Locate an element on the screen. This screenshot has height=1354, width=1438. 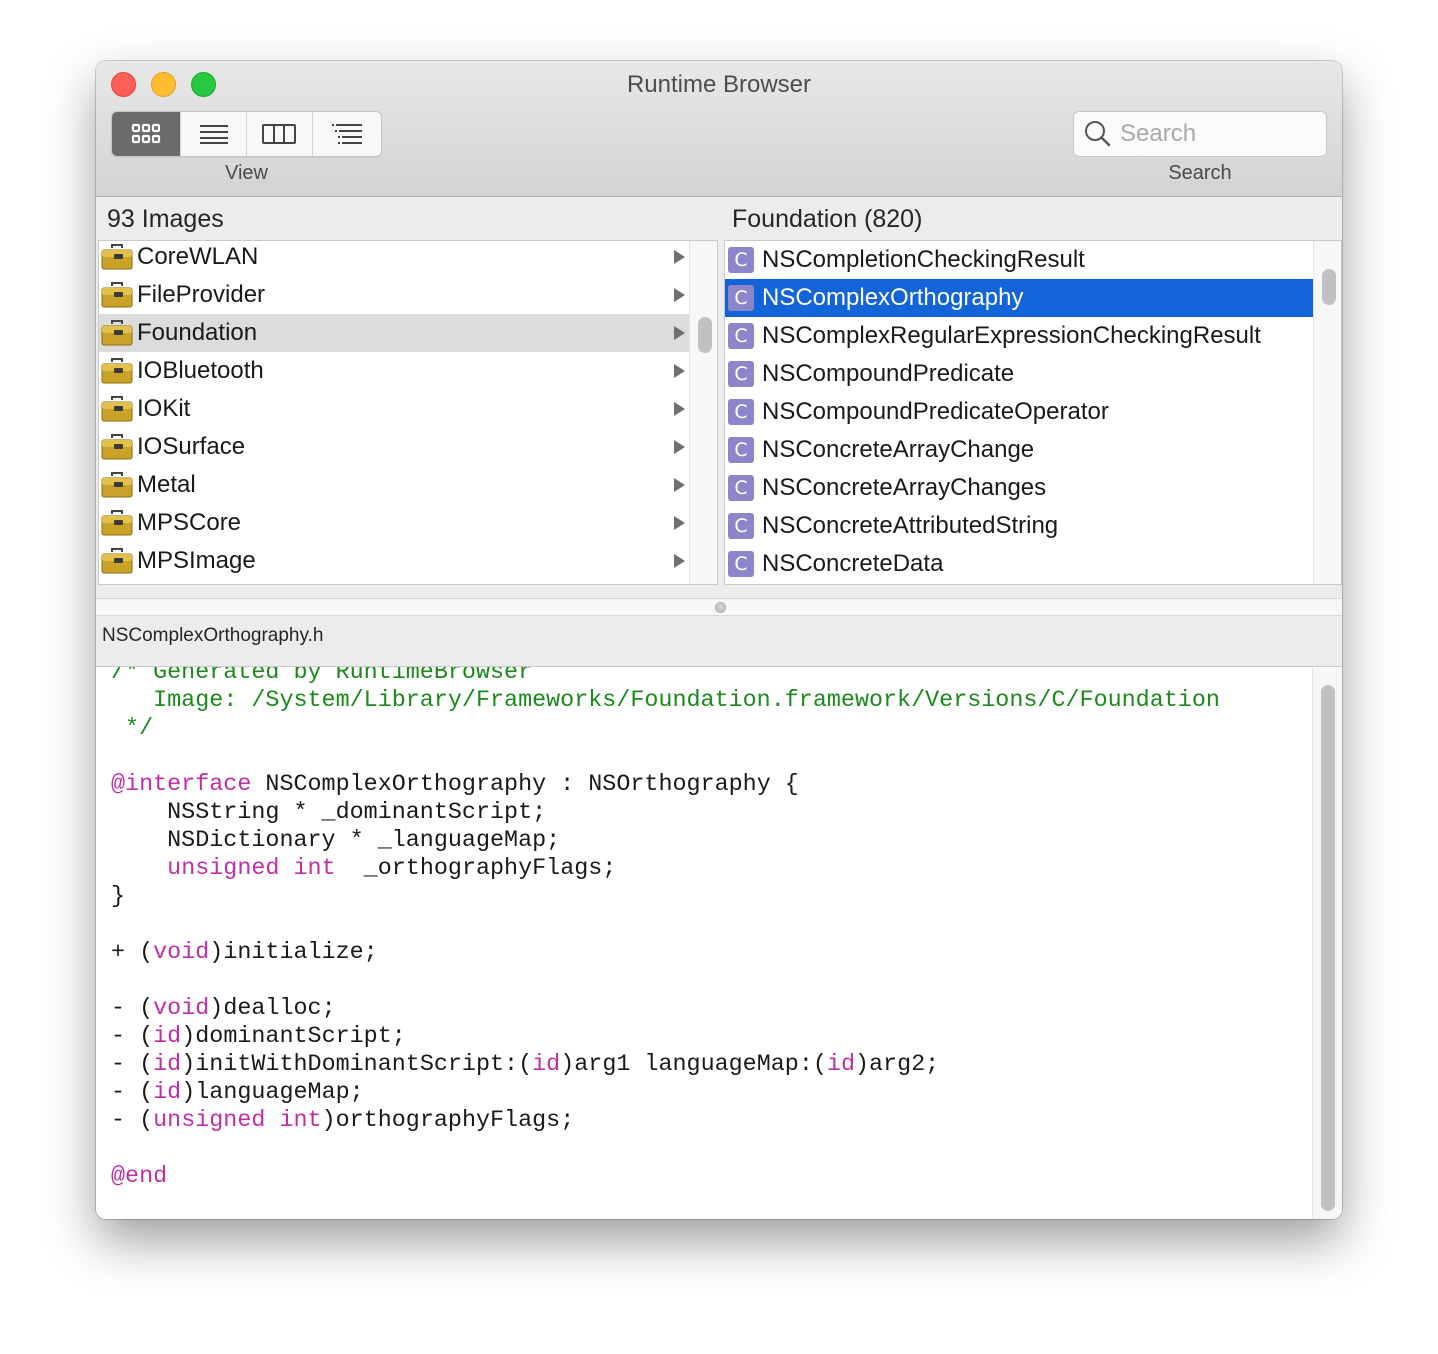
window-title: Runtime Browser is located at coordinates (719, 84).